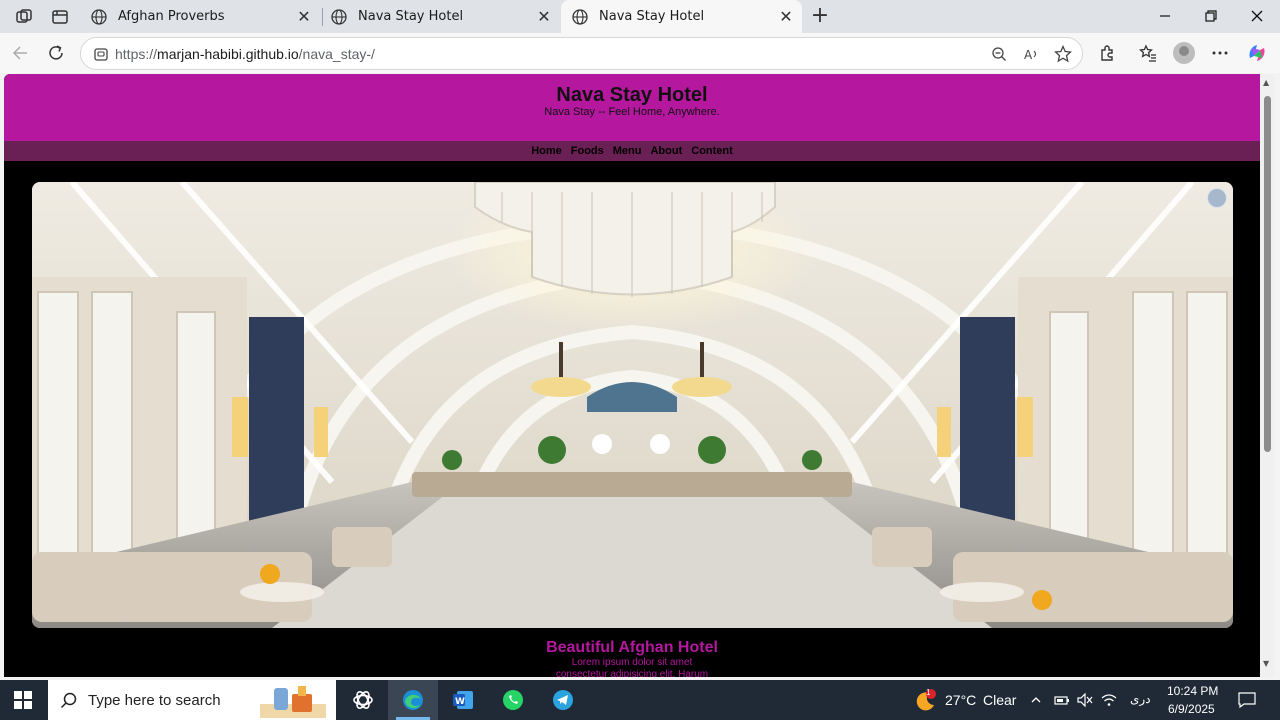 Image resolution: width=1280 pixels, height=720 pixels. I want to click on read-aloud-icon: A, so click(1031, 54).